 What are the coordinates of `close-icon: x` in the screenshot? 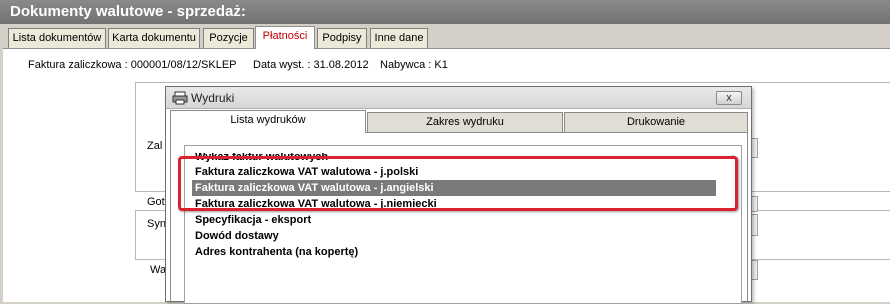 It's located at (729, 98).